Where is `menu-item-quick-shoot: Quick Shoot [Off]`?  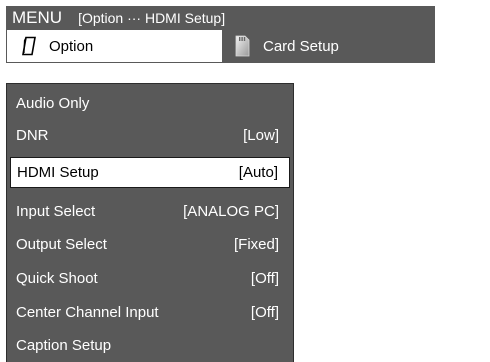 menu-item-quick-shoot: Quick Shoot [Off] is located at coordinates (150, 278).